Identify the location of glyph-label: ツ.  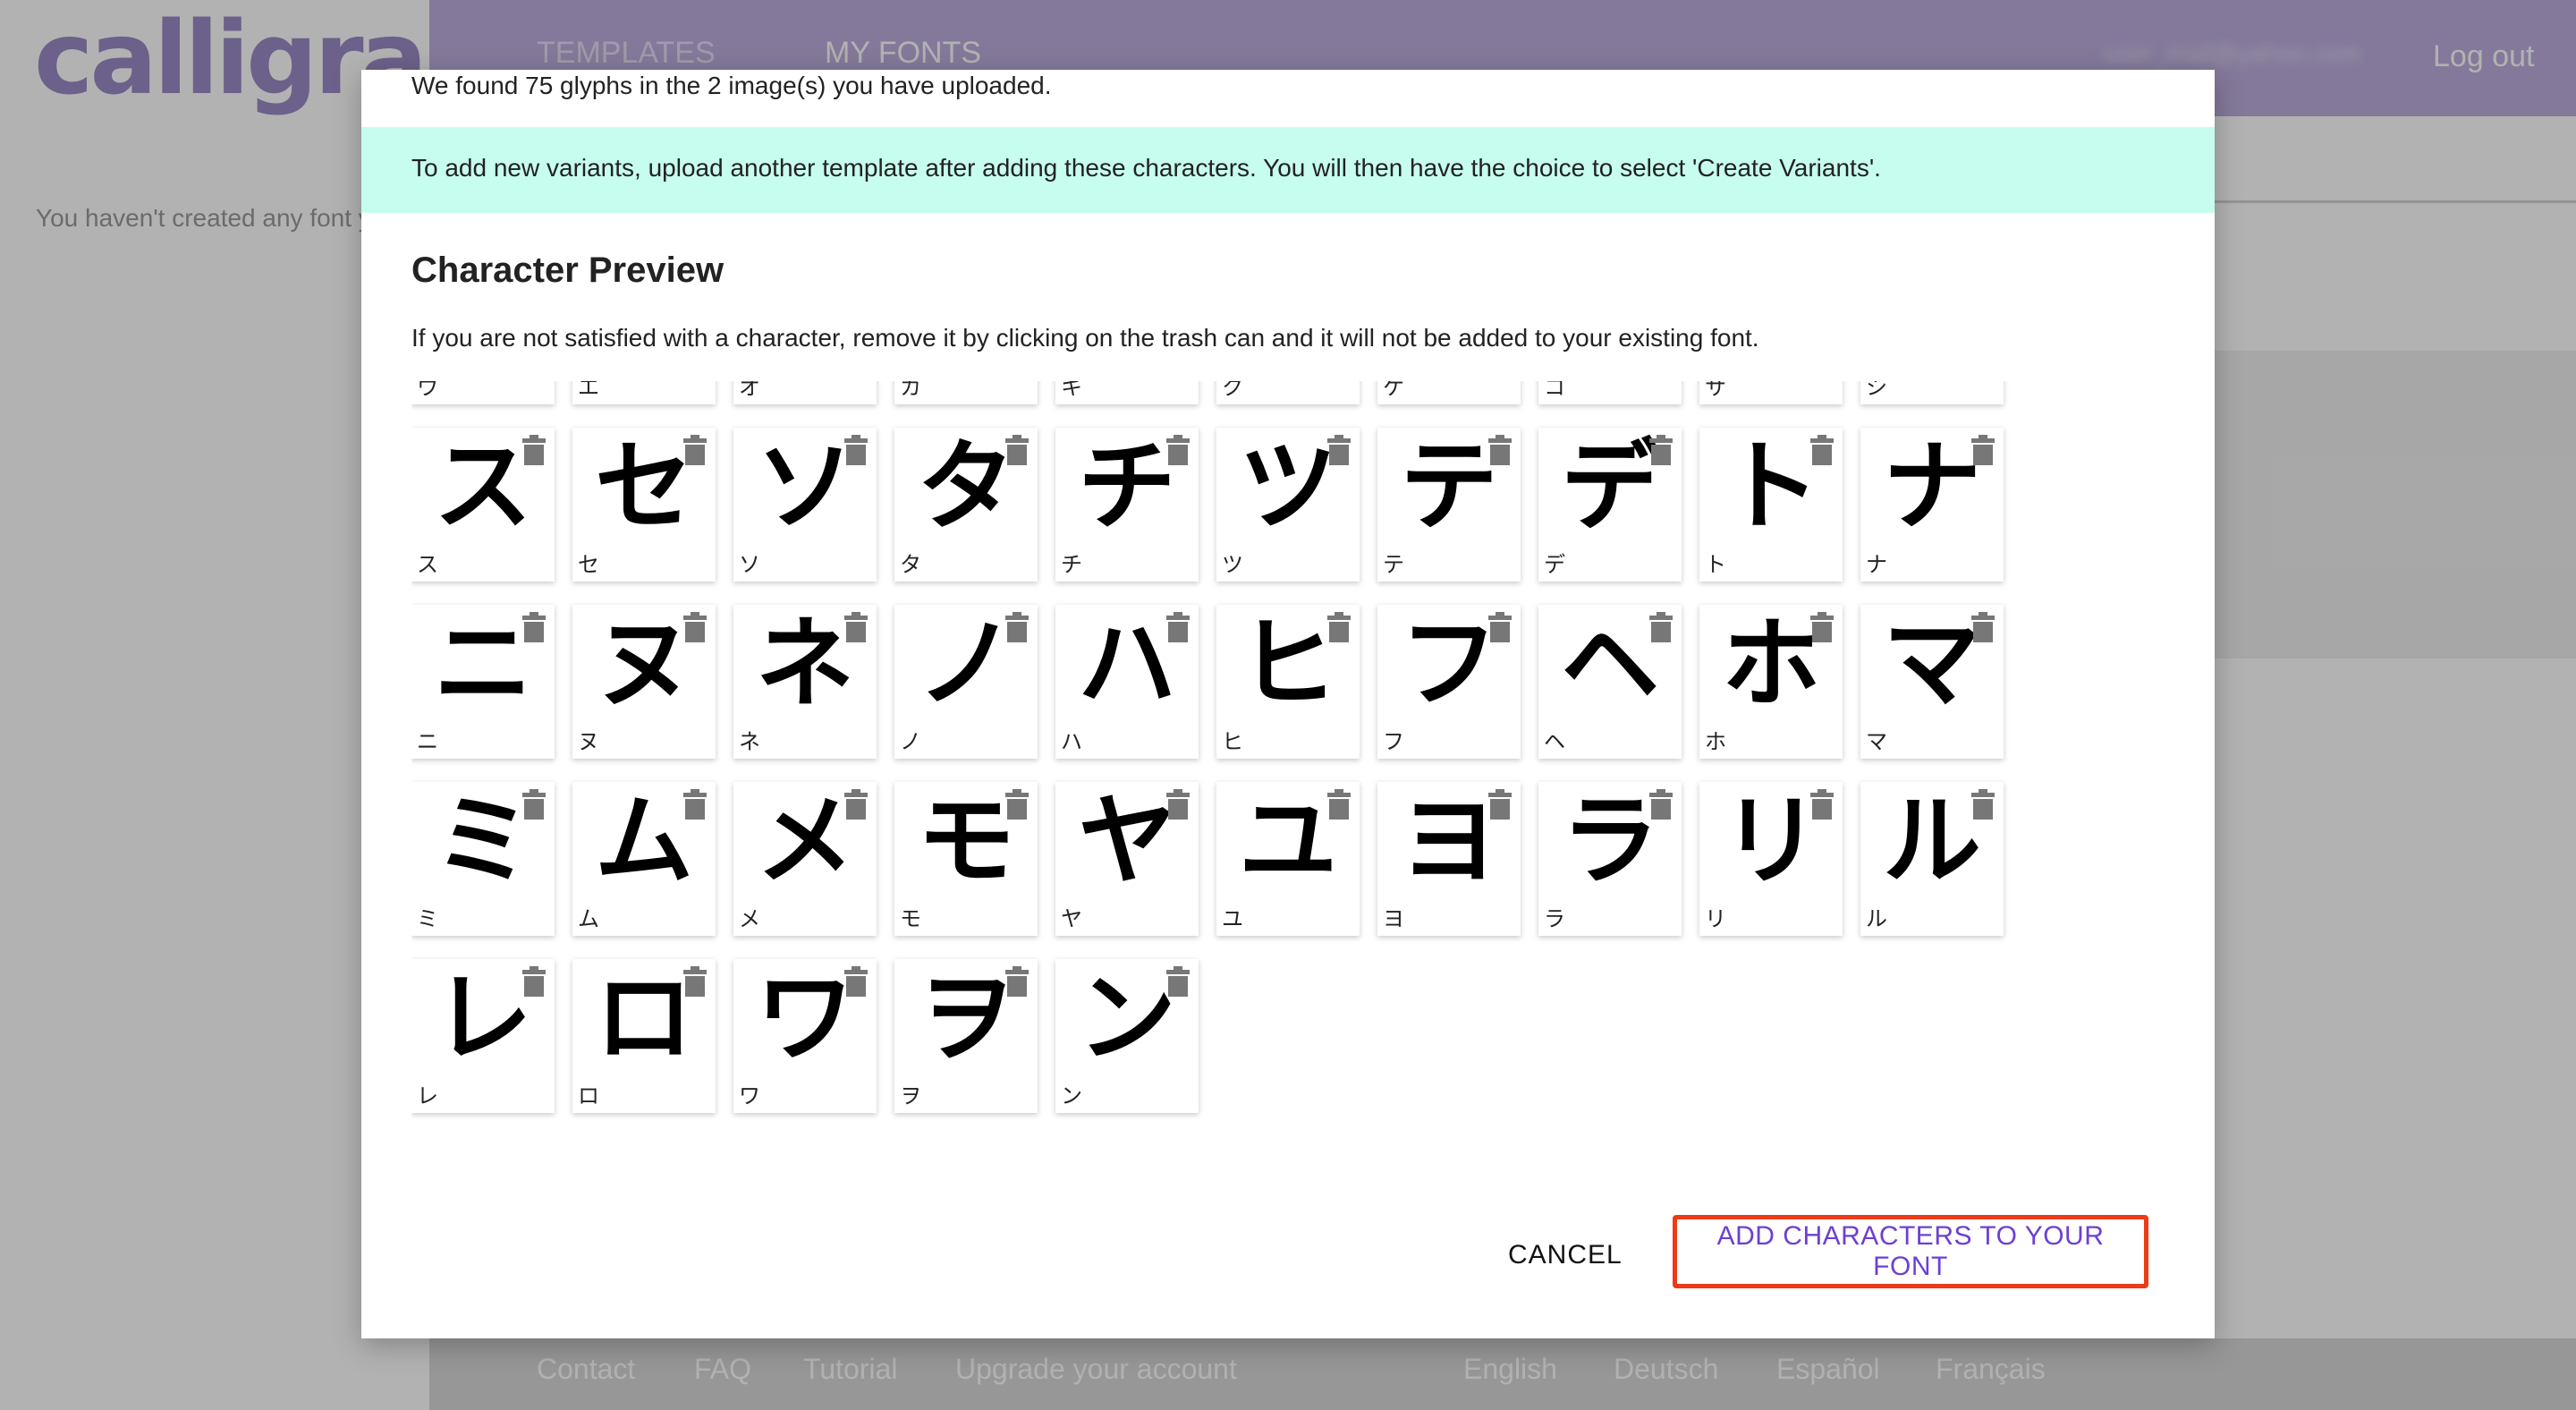
(1232, 564).